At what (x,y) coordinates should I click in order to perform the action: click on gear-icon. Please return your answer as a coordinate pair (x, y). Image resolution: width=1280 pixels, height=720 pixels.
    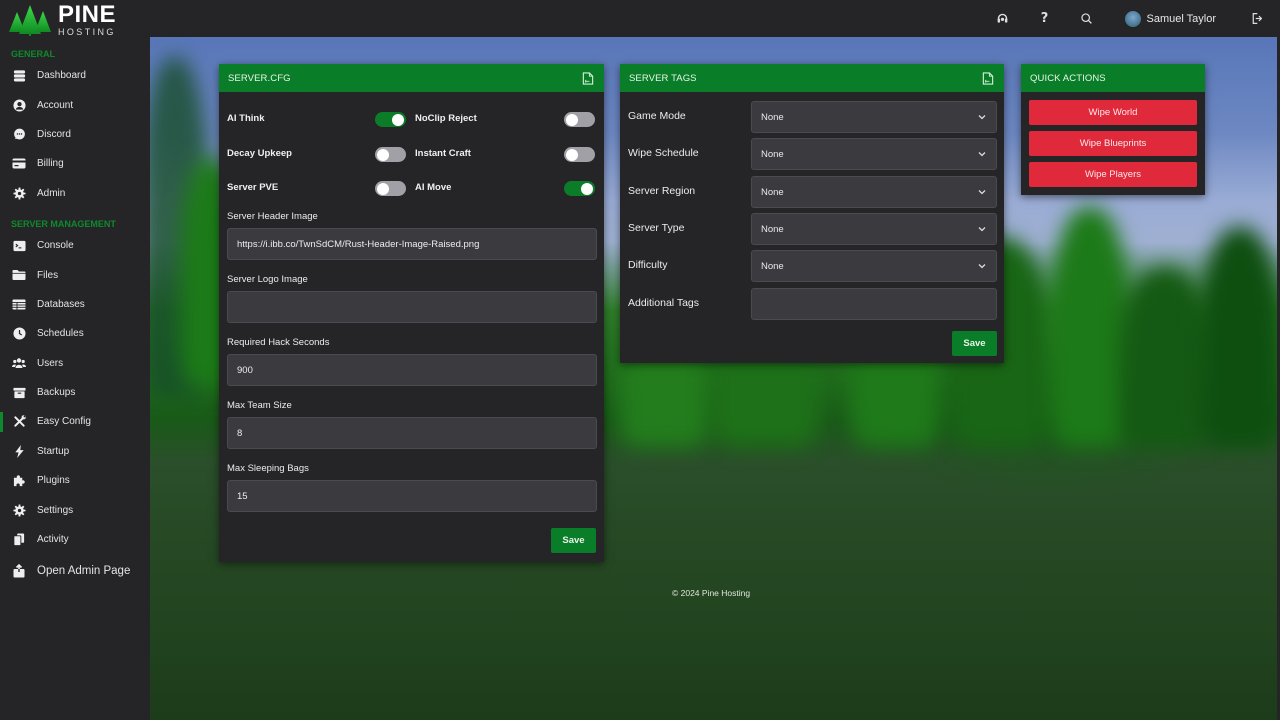
    Looking at the image, I should click on (19, 193).